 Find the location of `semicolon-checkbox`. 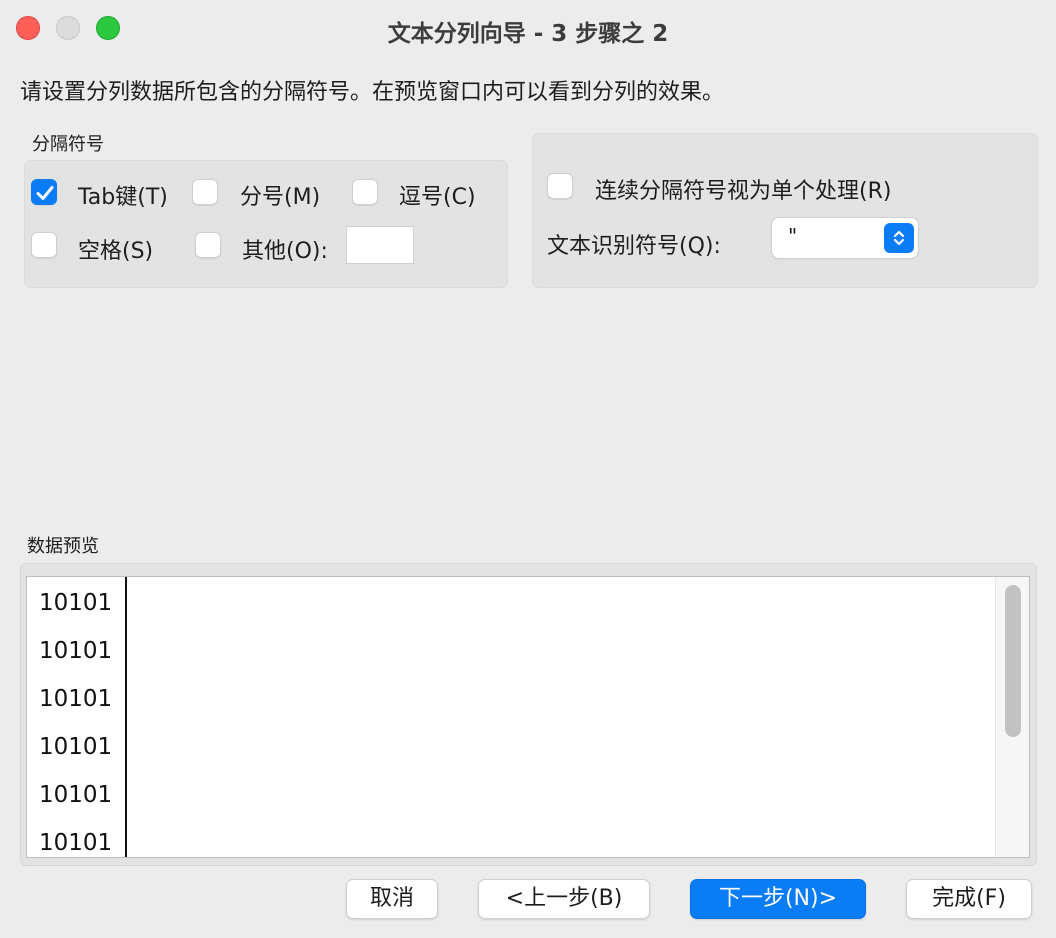

semicolon-checkbox is located at coordinates (205, 192).